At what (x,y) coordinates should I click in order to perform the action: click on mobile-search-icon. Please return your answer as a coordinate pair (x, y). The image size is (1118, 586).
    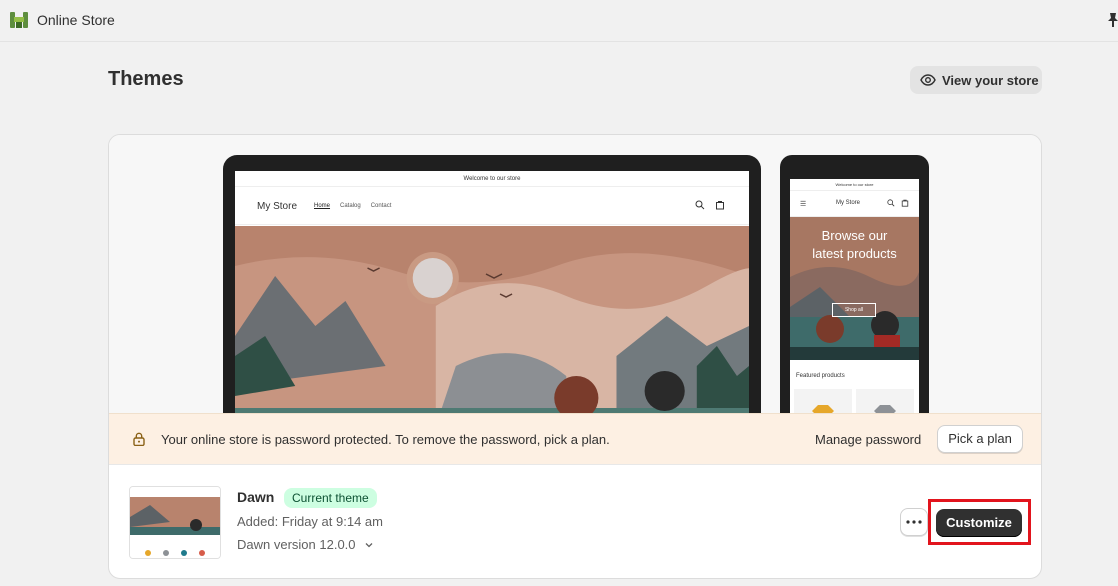
    Looking at the image, I should click on (891, 203).